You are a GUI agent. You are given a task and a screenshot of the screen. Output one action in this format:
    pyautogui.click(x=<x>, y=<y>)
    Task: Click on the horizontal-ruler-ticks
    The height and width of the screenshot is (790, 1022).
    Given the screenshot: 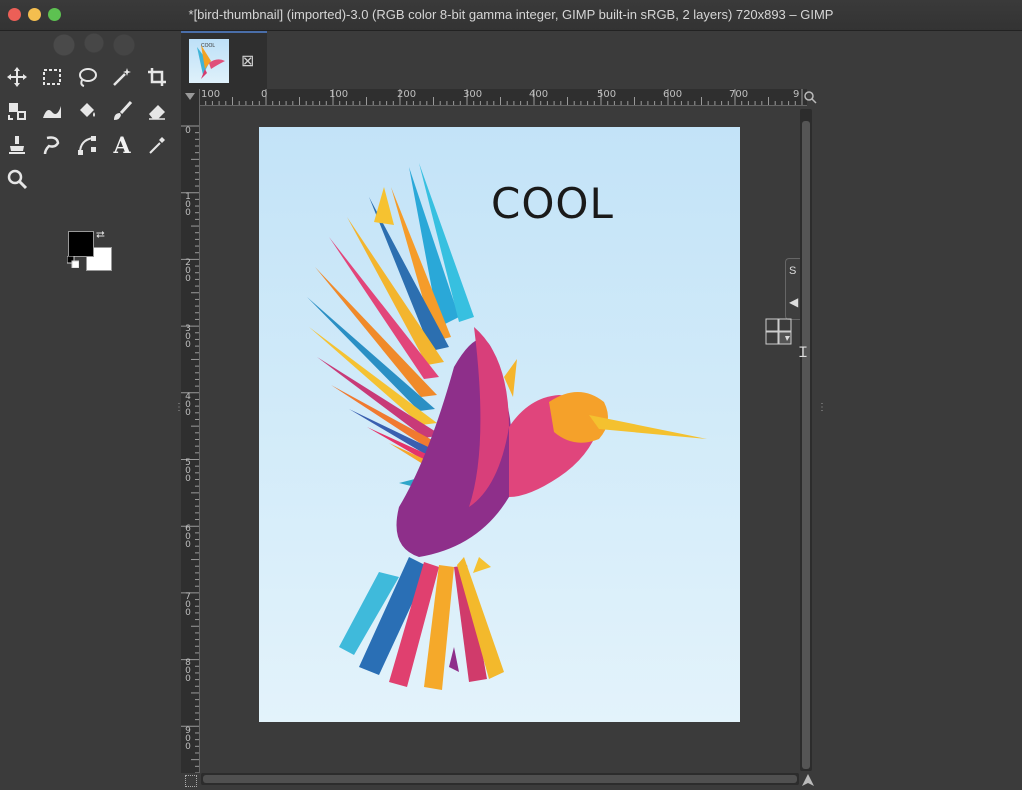 What is the action you would take?
    pyautogui.click(x=501, y=97)
    